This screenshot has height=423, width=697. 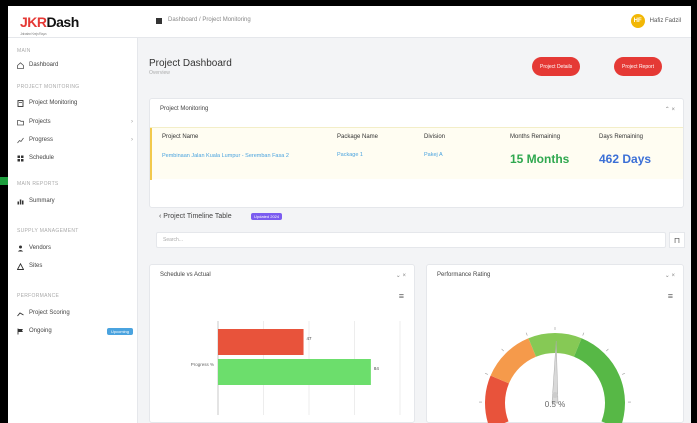 I want to click on sidebar-item-label: Project Monitoring, so click(x=53, y=103).